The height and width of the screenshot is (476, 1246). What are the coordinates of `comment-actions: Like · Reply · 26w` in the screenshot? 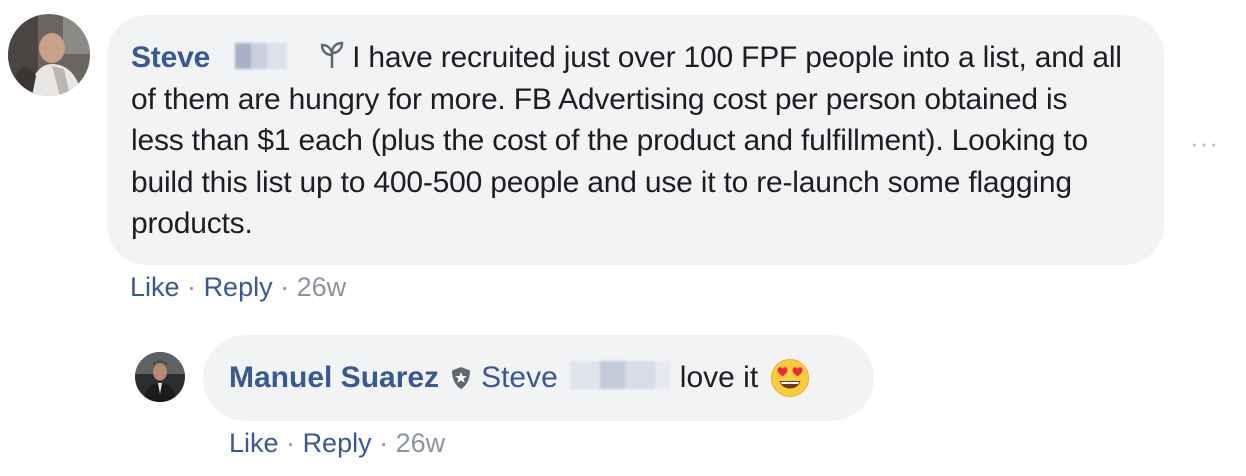 It's located at (238, 287).